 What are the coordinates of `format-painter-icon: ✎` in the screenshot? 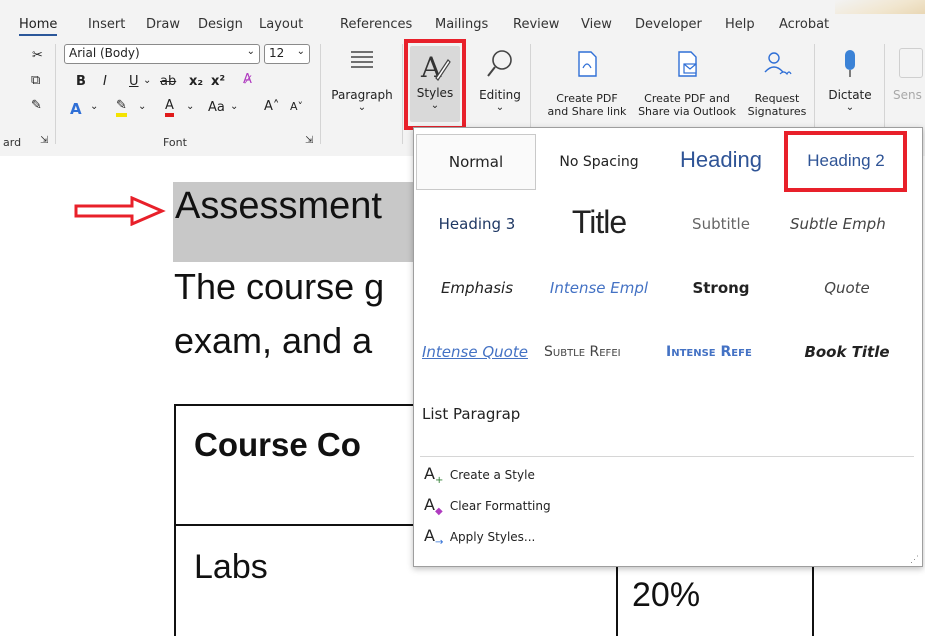 It's located at (36, 105).